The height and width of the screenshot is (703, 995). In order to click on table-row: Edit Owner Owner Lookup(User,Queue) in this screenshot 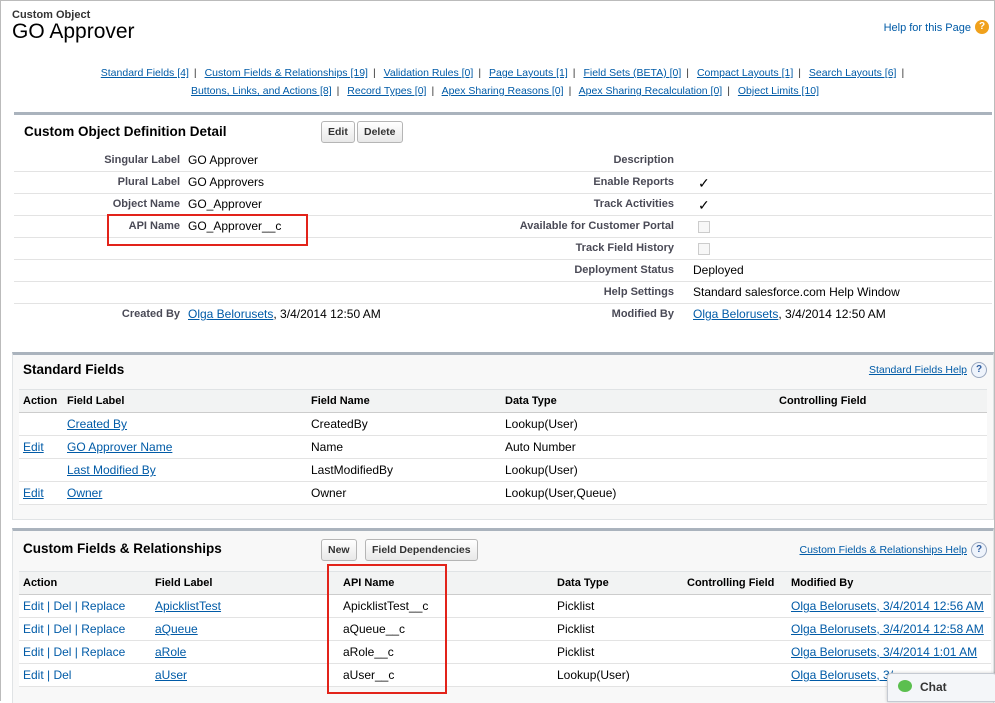, I will do `click(503, 493)`.